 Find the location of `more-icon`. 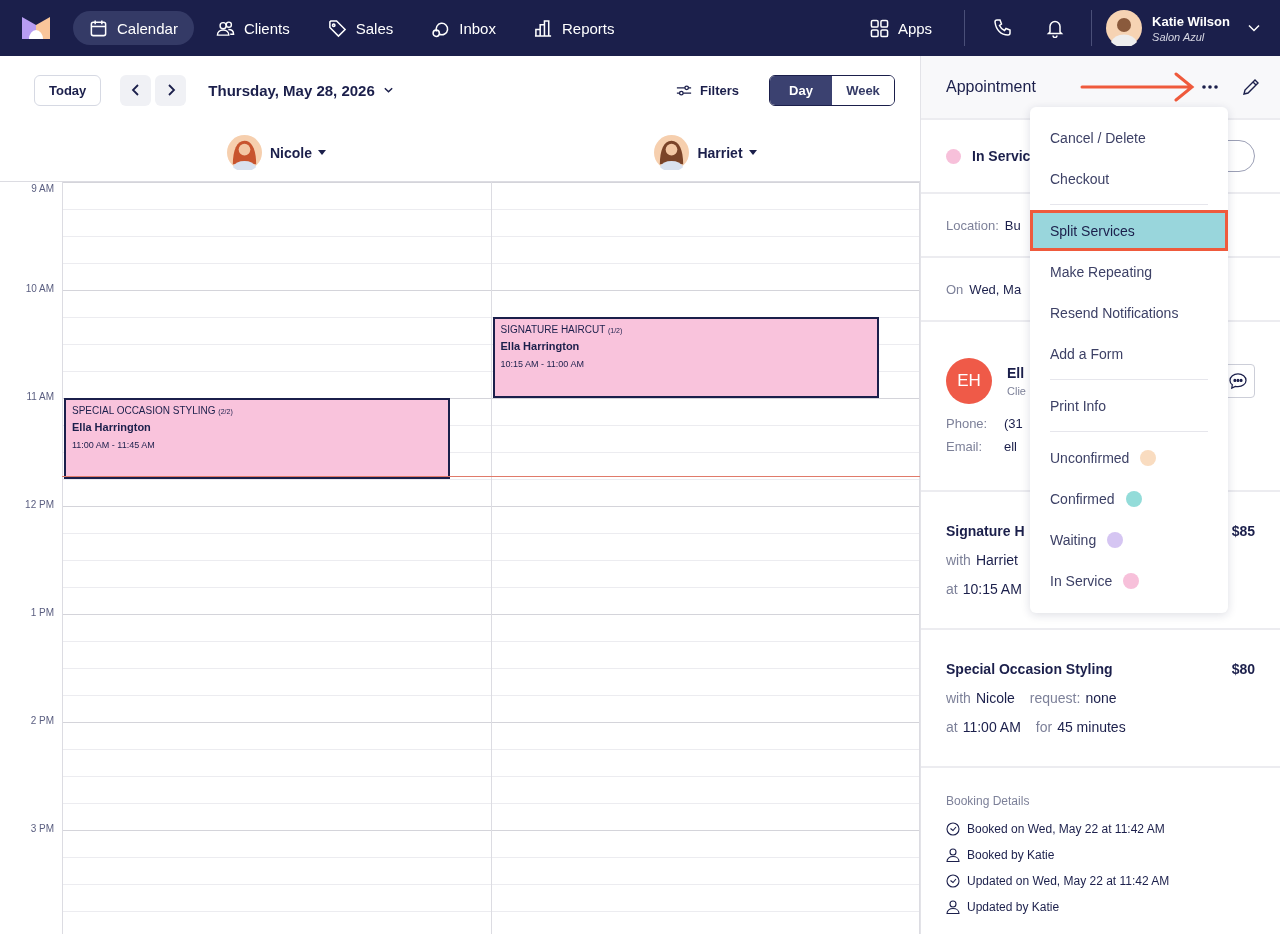

more-icon is located at coordinates (1210, 87).